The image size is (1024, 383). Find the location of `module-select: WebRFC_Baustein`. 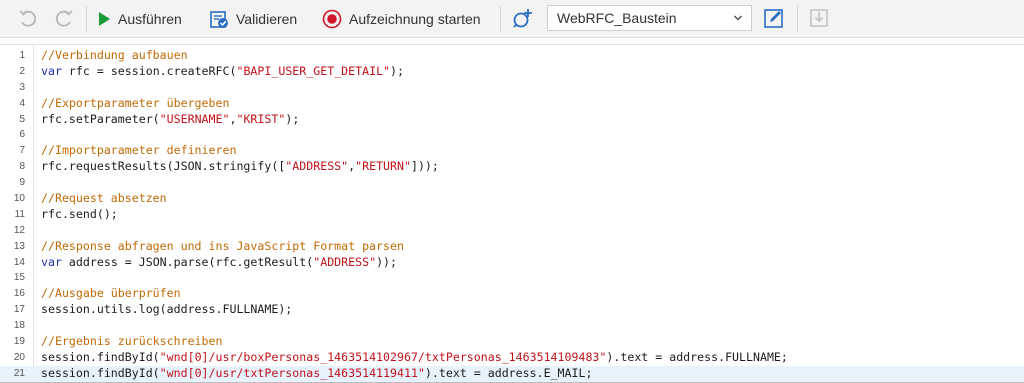

module-select: WebRFC_Baustein is located at coordinates (649, 18).